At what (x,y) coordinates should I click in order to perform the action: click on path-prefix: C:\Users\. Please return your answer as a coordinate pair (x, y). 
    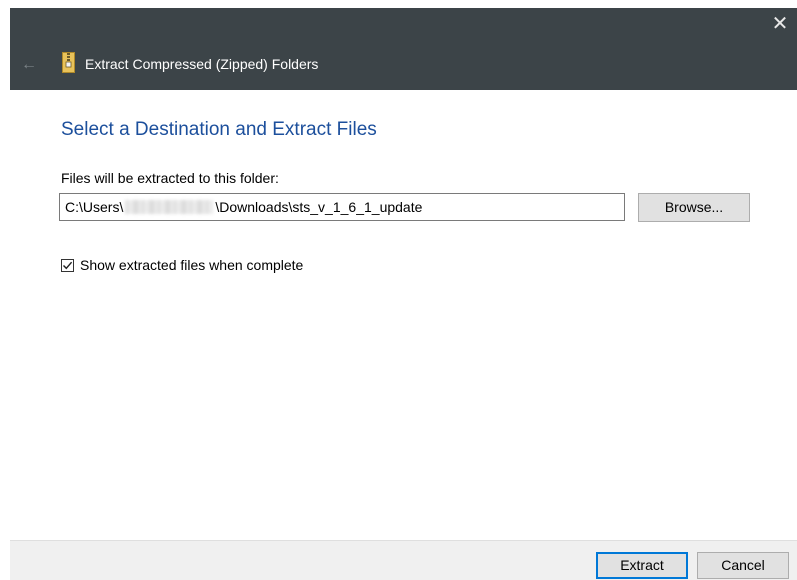
    Looking at the image, I should click on (94, 207).